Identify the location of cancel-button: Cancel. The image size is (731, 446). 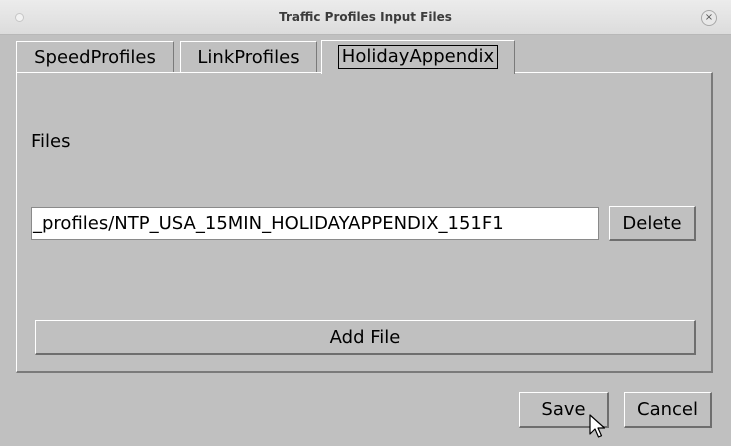
(668, 410).